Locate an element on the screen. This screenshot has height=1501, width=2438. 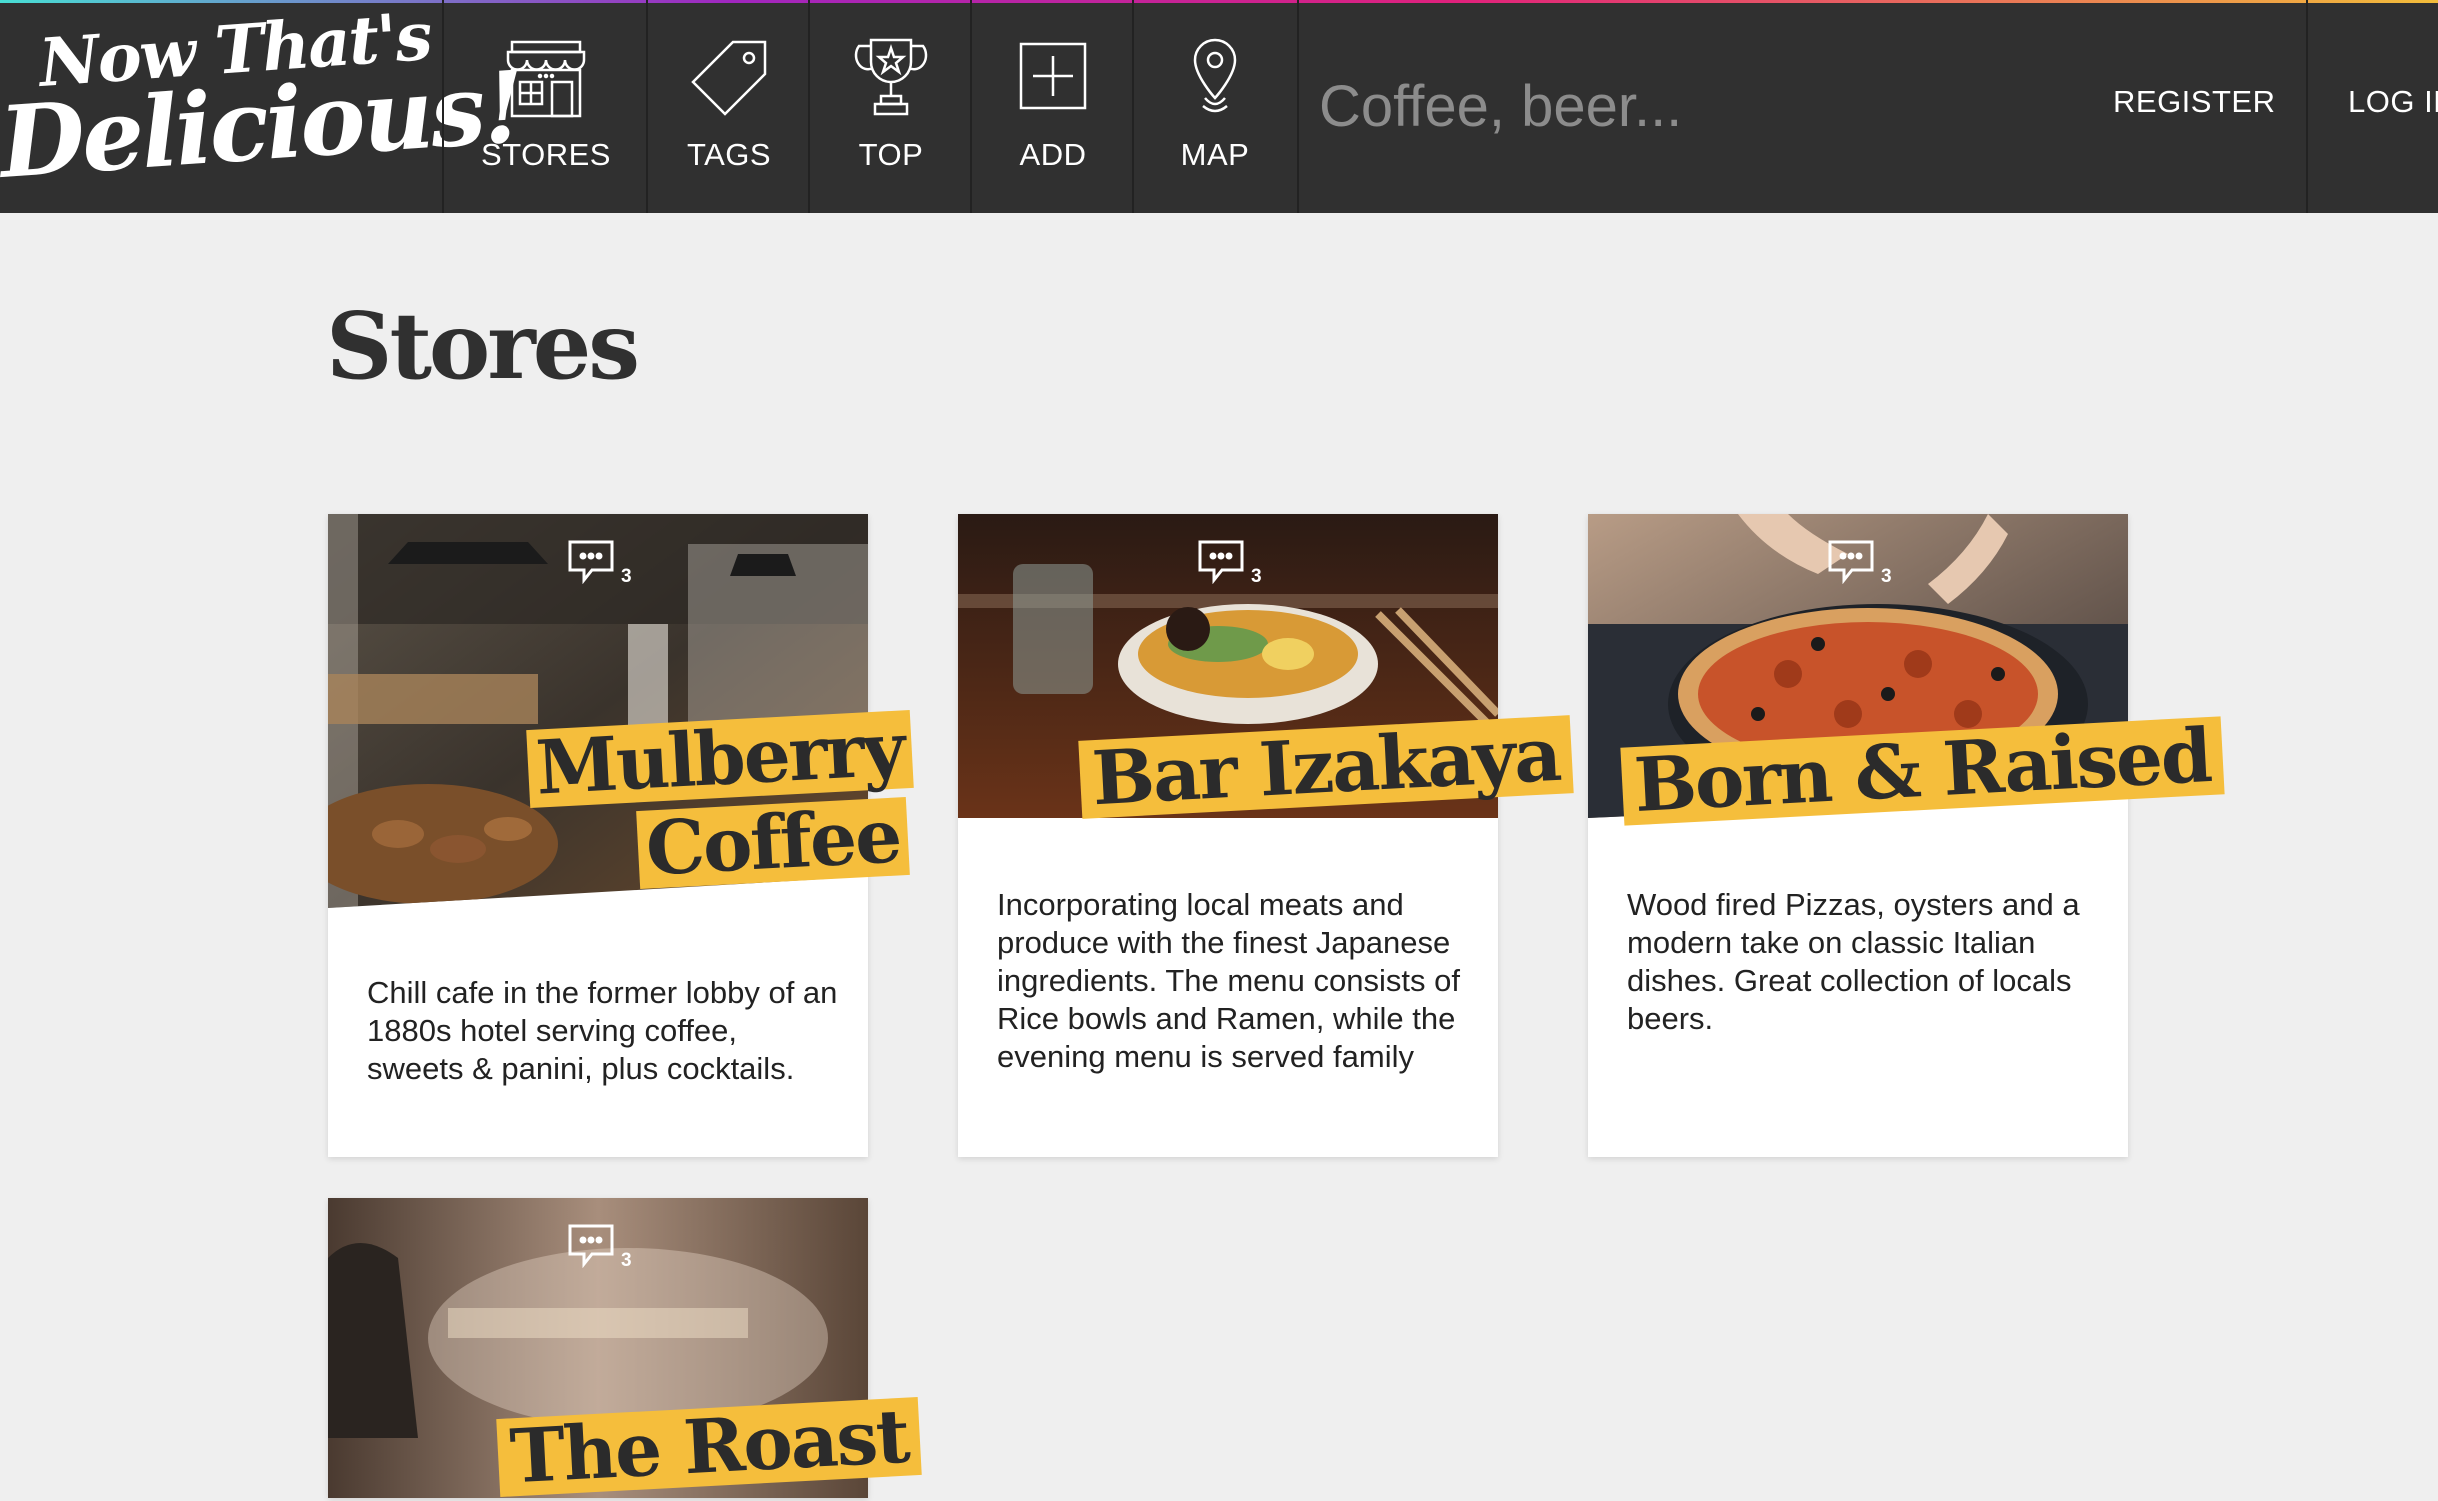
store-name-band: Coffee is located at coordinates (773, 843).